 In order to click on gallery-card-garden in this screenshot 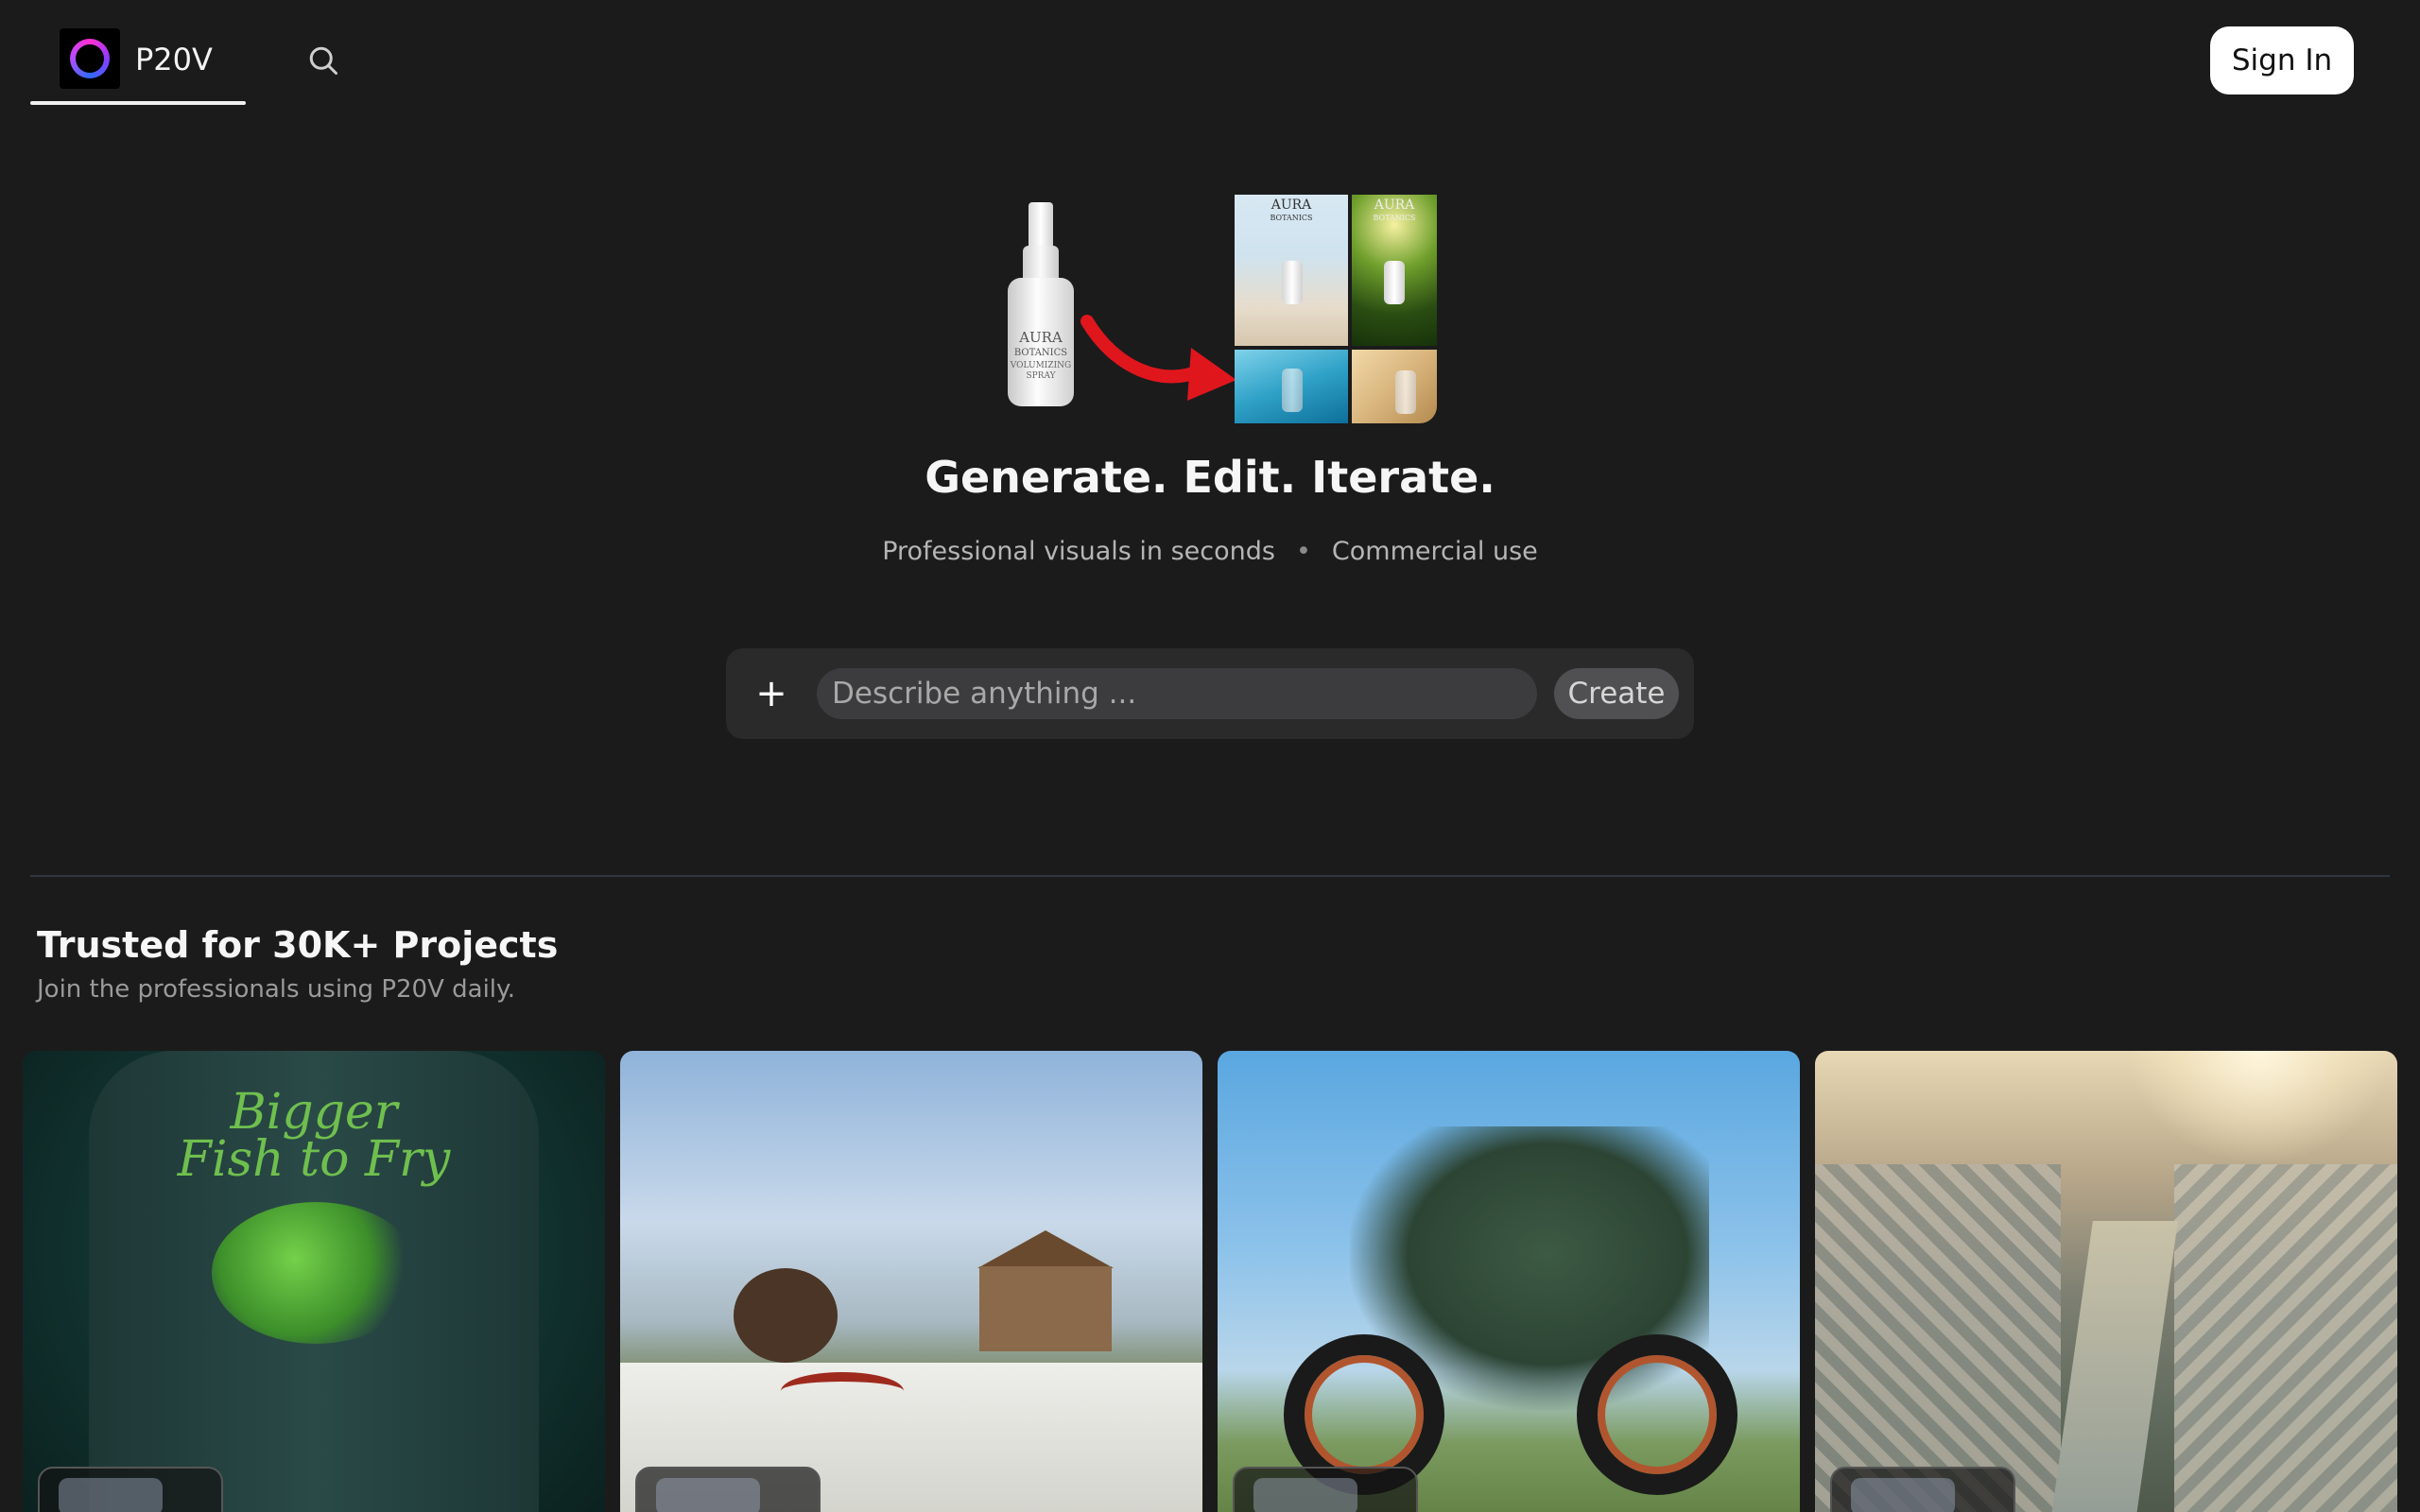, I will do `click(911, 1281)`.